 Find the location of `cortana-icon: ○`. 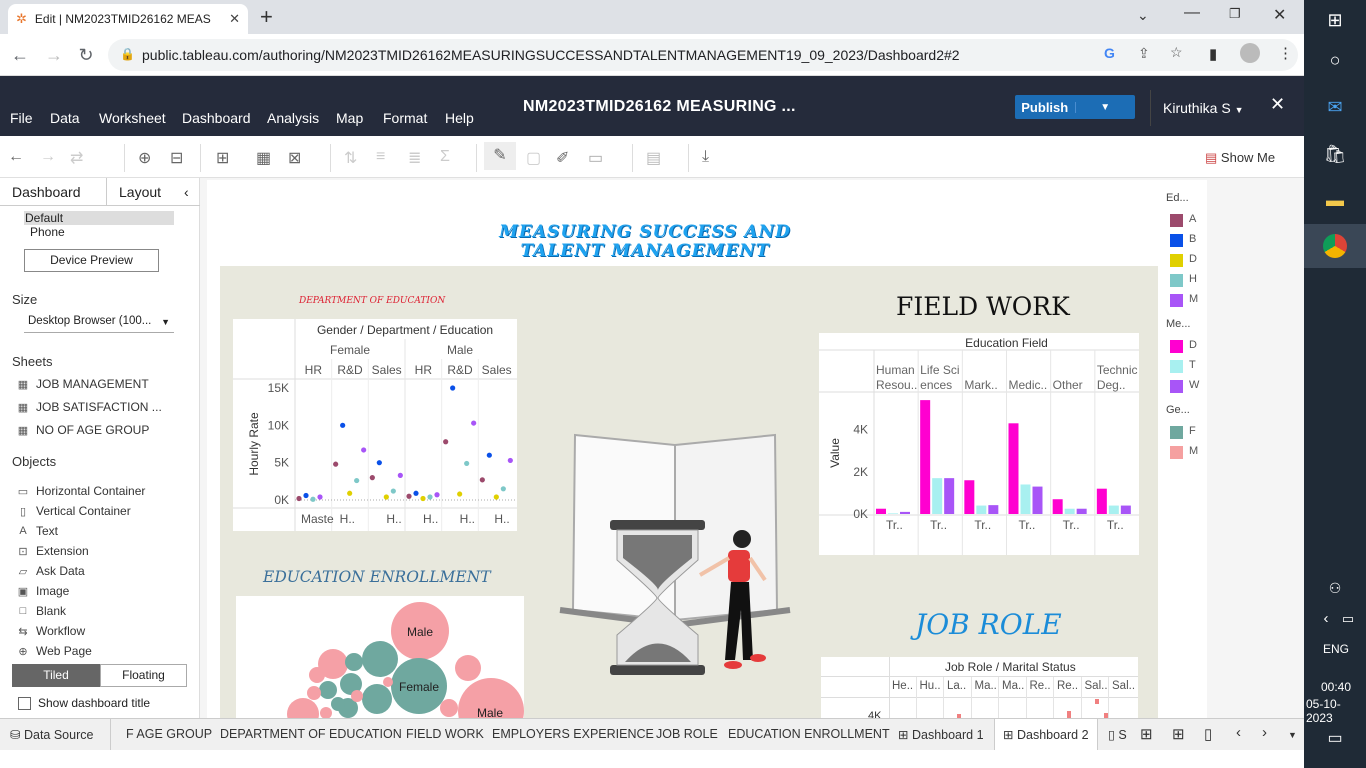

cortana-icon: ○ is located at coordinates (1335, 60).